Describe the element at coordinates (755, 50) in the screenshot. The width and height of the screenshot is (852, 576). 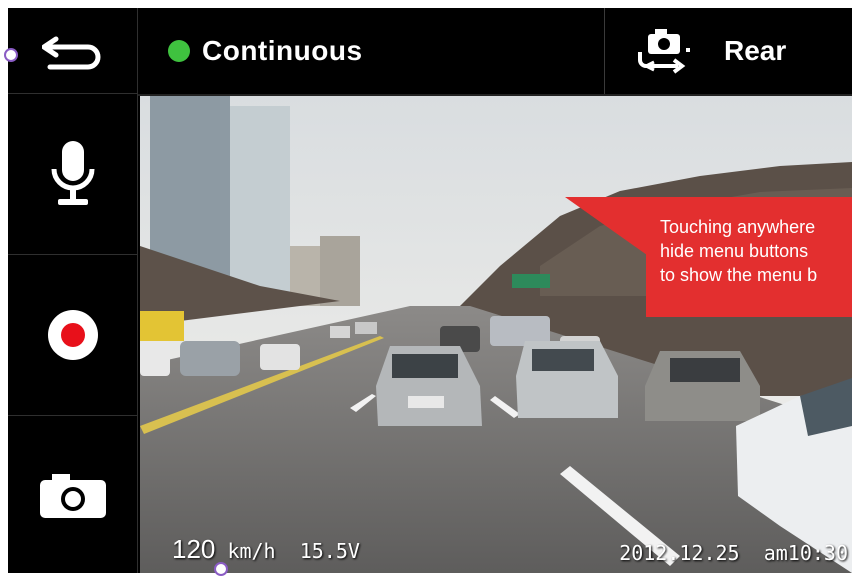
I see `camera-label: Rear` at that location.